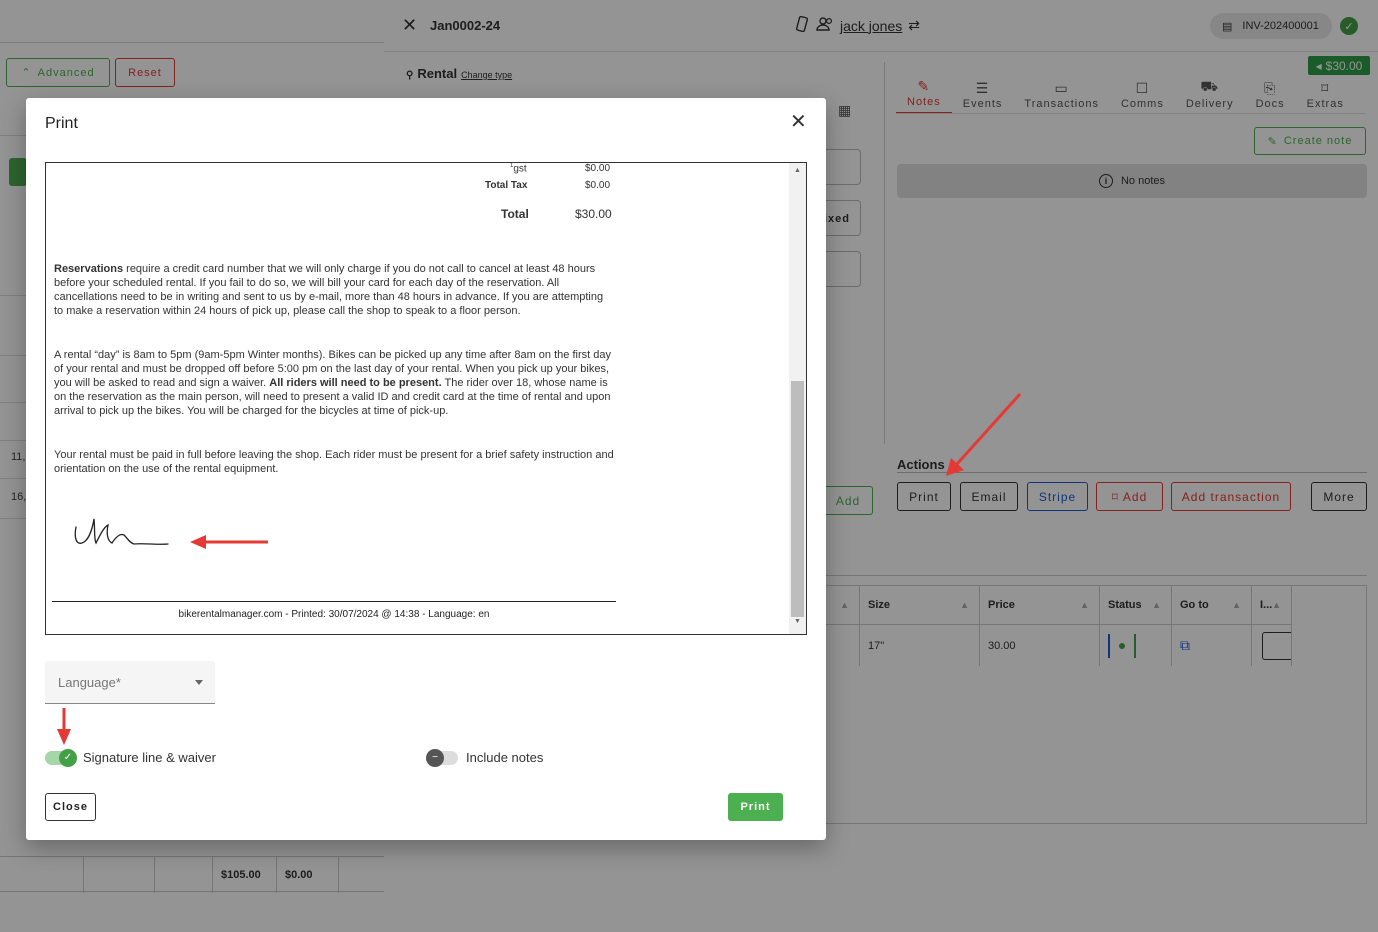  I want to click on minus-icon: −, so click(435, 757).